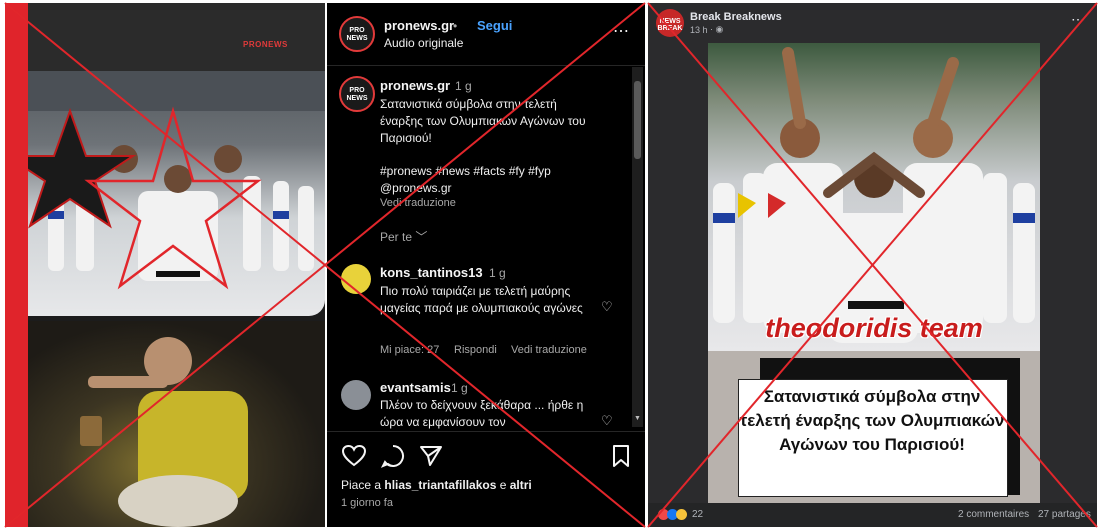  I want to click on likes-prefix: Piace a, so click(363, 485).